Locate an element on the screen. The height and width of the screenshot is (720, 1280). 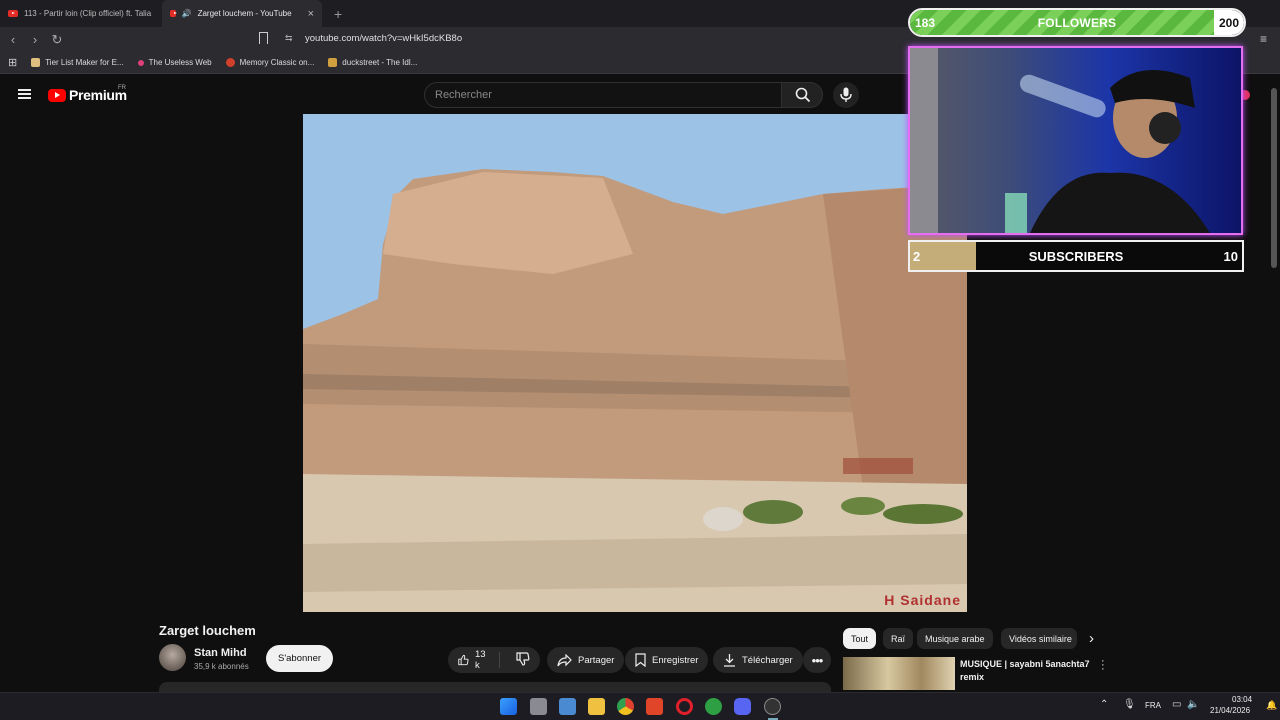
speaker-icon: 🔊 is located at coordinates (186, 13).